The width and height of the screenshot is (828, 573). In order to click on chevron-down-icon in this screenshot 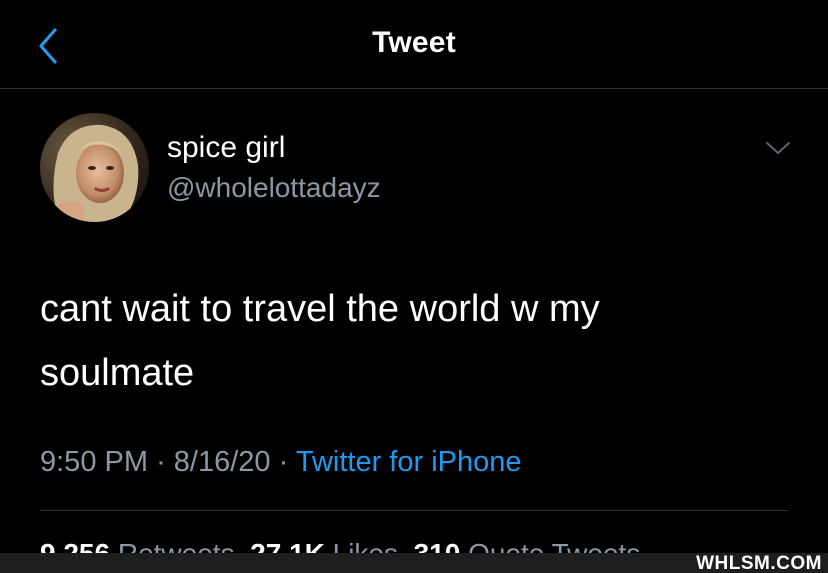, I will do `click(778, 148)`.